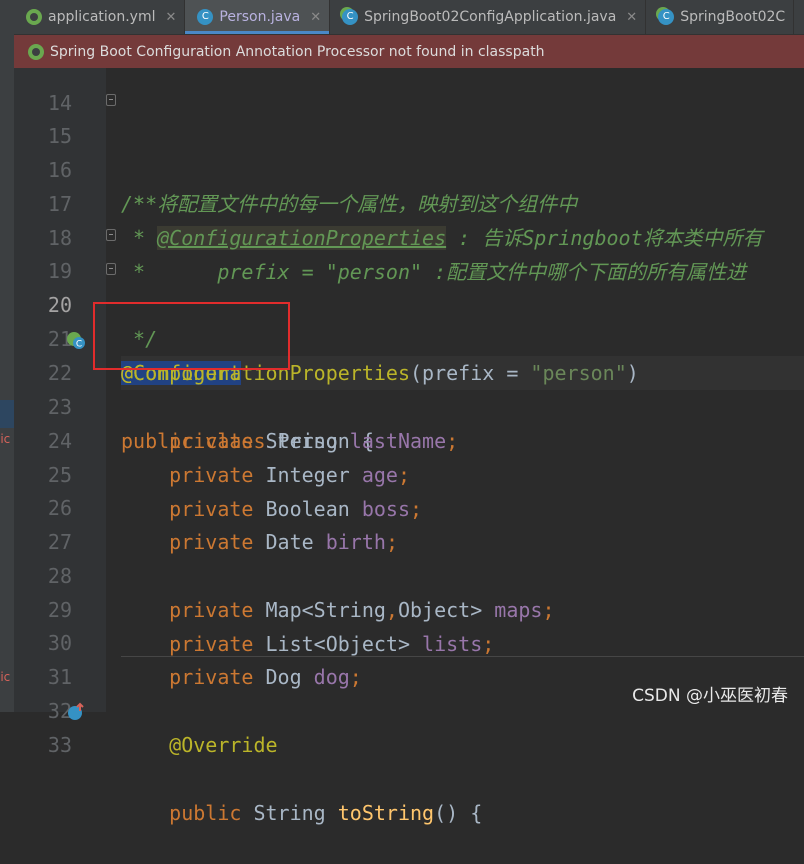 The image size is (804, 864). I want to click on code-line: 15 /**, so click(409, 150).